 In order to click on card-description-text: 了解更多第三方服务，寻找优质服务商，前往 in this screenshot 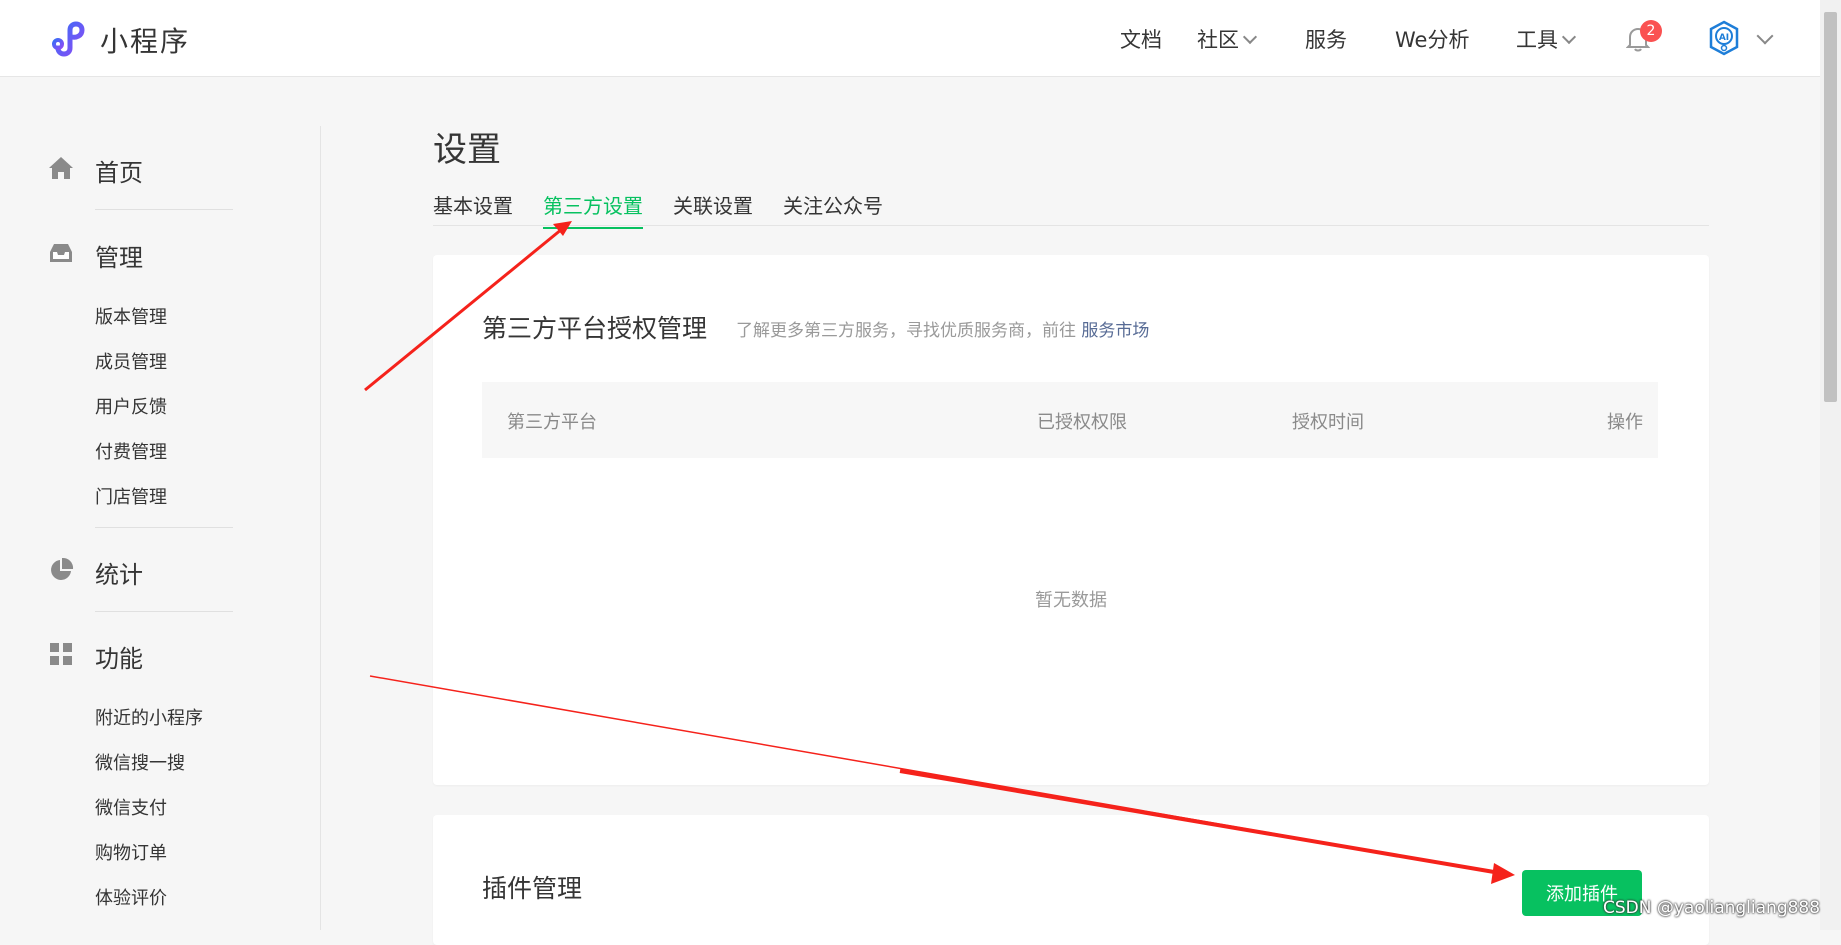, I will do `click(906, 331)`.